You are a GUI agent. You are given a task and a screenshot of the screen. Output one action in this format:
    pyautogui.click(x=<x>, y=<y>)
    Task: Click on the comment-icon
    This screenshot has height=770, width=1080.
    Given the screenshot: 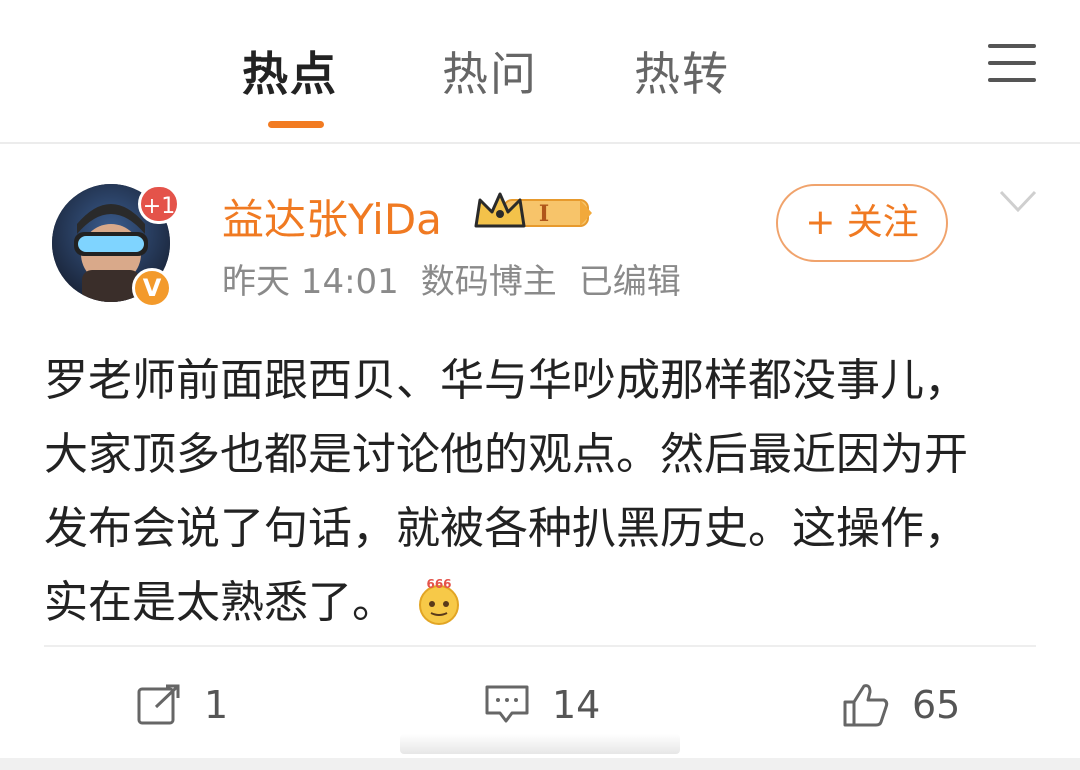 What is the action you would take?
    pyautogui.click(x=507, y=704)
    